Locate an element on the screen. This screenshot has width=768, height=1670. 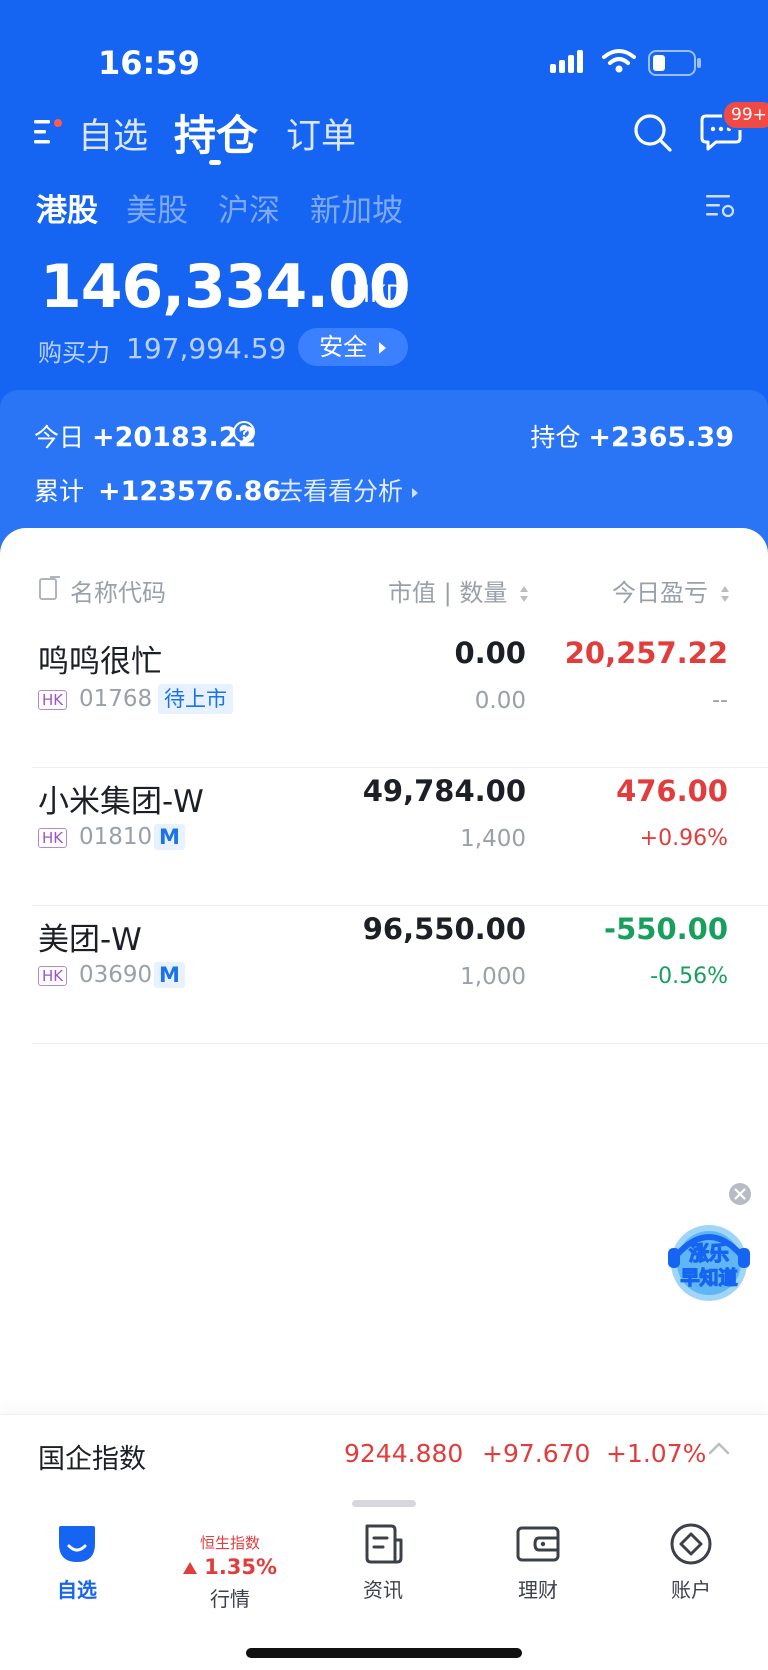
chevron-up-icon is located at coordinates (719, 1448).